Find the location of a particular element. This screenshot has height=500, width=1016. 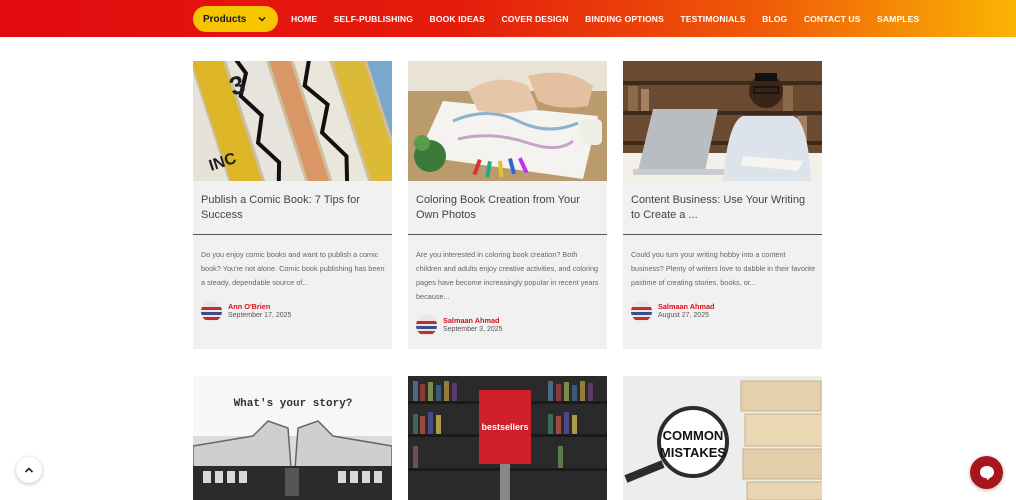

chevron-up-icon is located at coordinates (29, 470).